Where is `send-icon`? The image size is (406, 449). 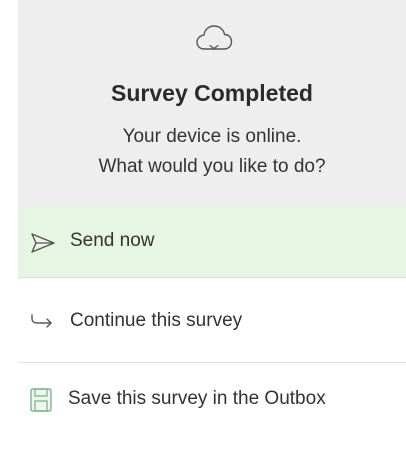
send-icon is located at coordinates (43, 243).